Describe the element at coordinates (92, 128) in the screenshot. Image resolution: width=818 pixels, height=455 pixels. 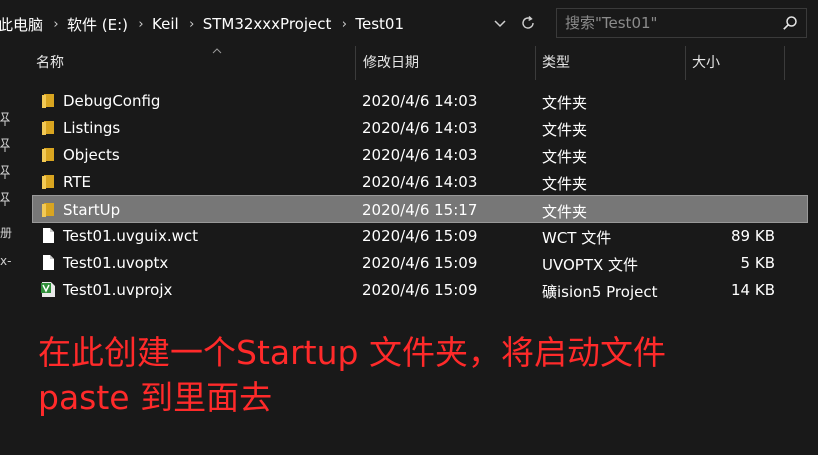
I see `file-name: Listings` at that location.